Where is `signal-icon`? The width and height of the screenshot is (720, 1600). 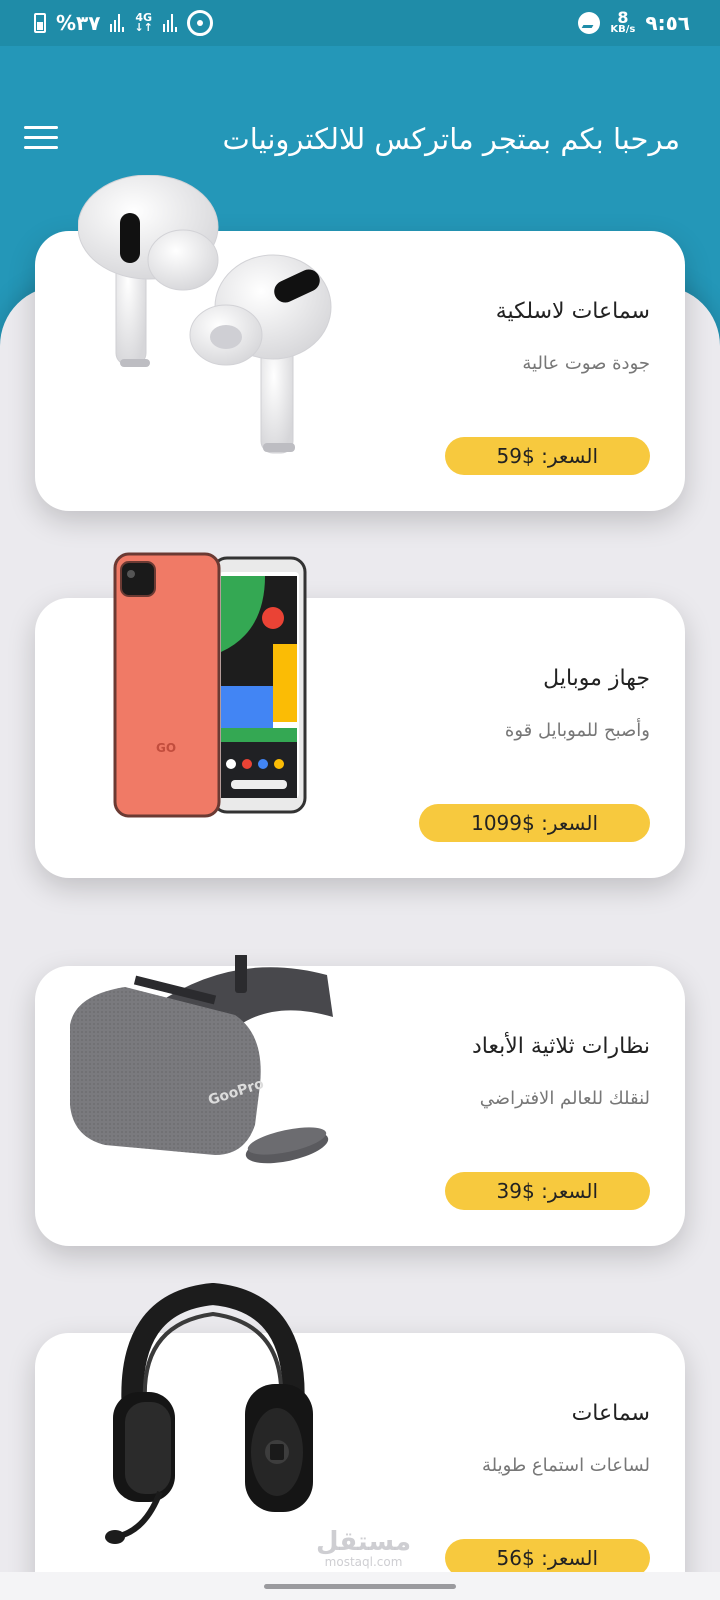
signal-icon is located at coordinates (117, 23).